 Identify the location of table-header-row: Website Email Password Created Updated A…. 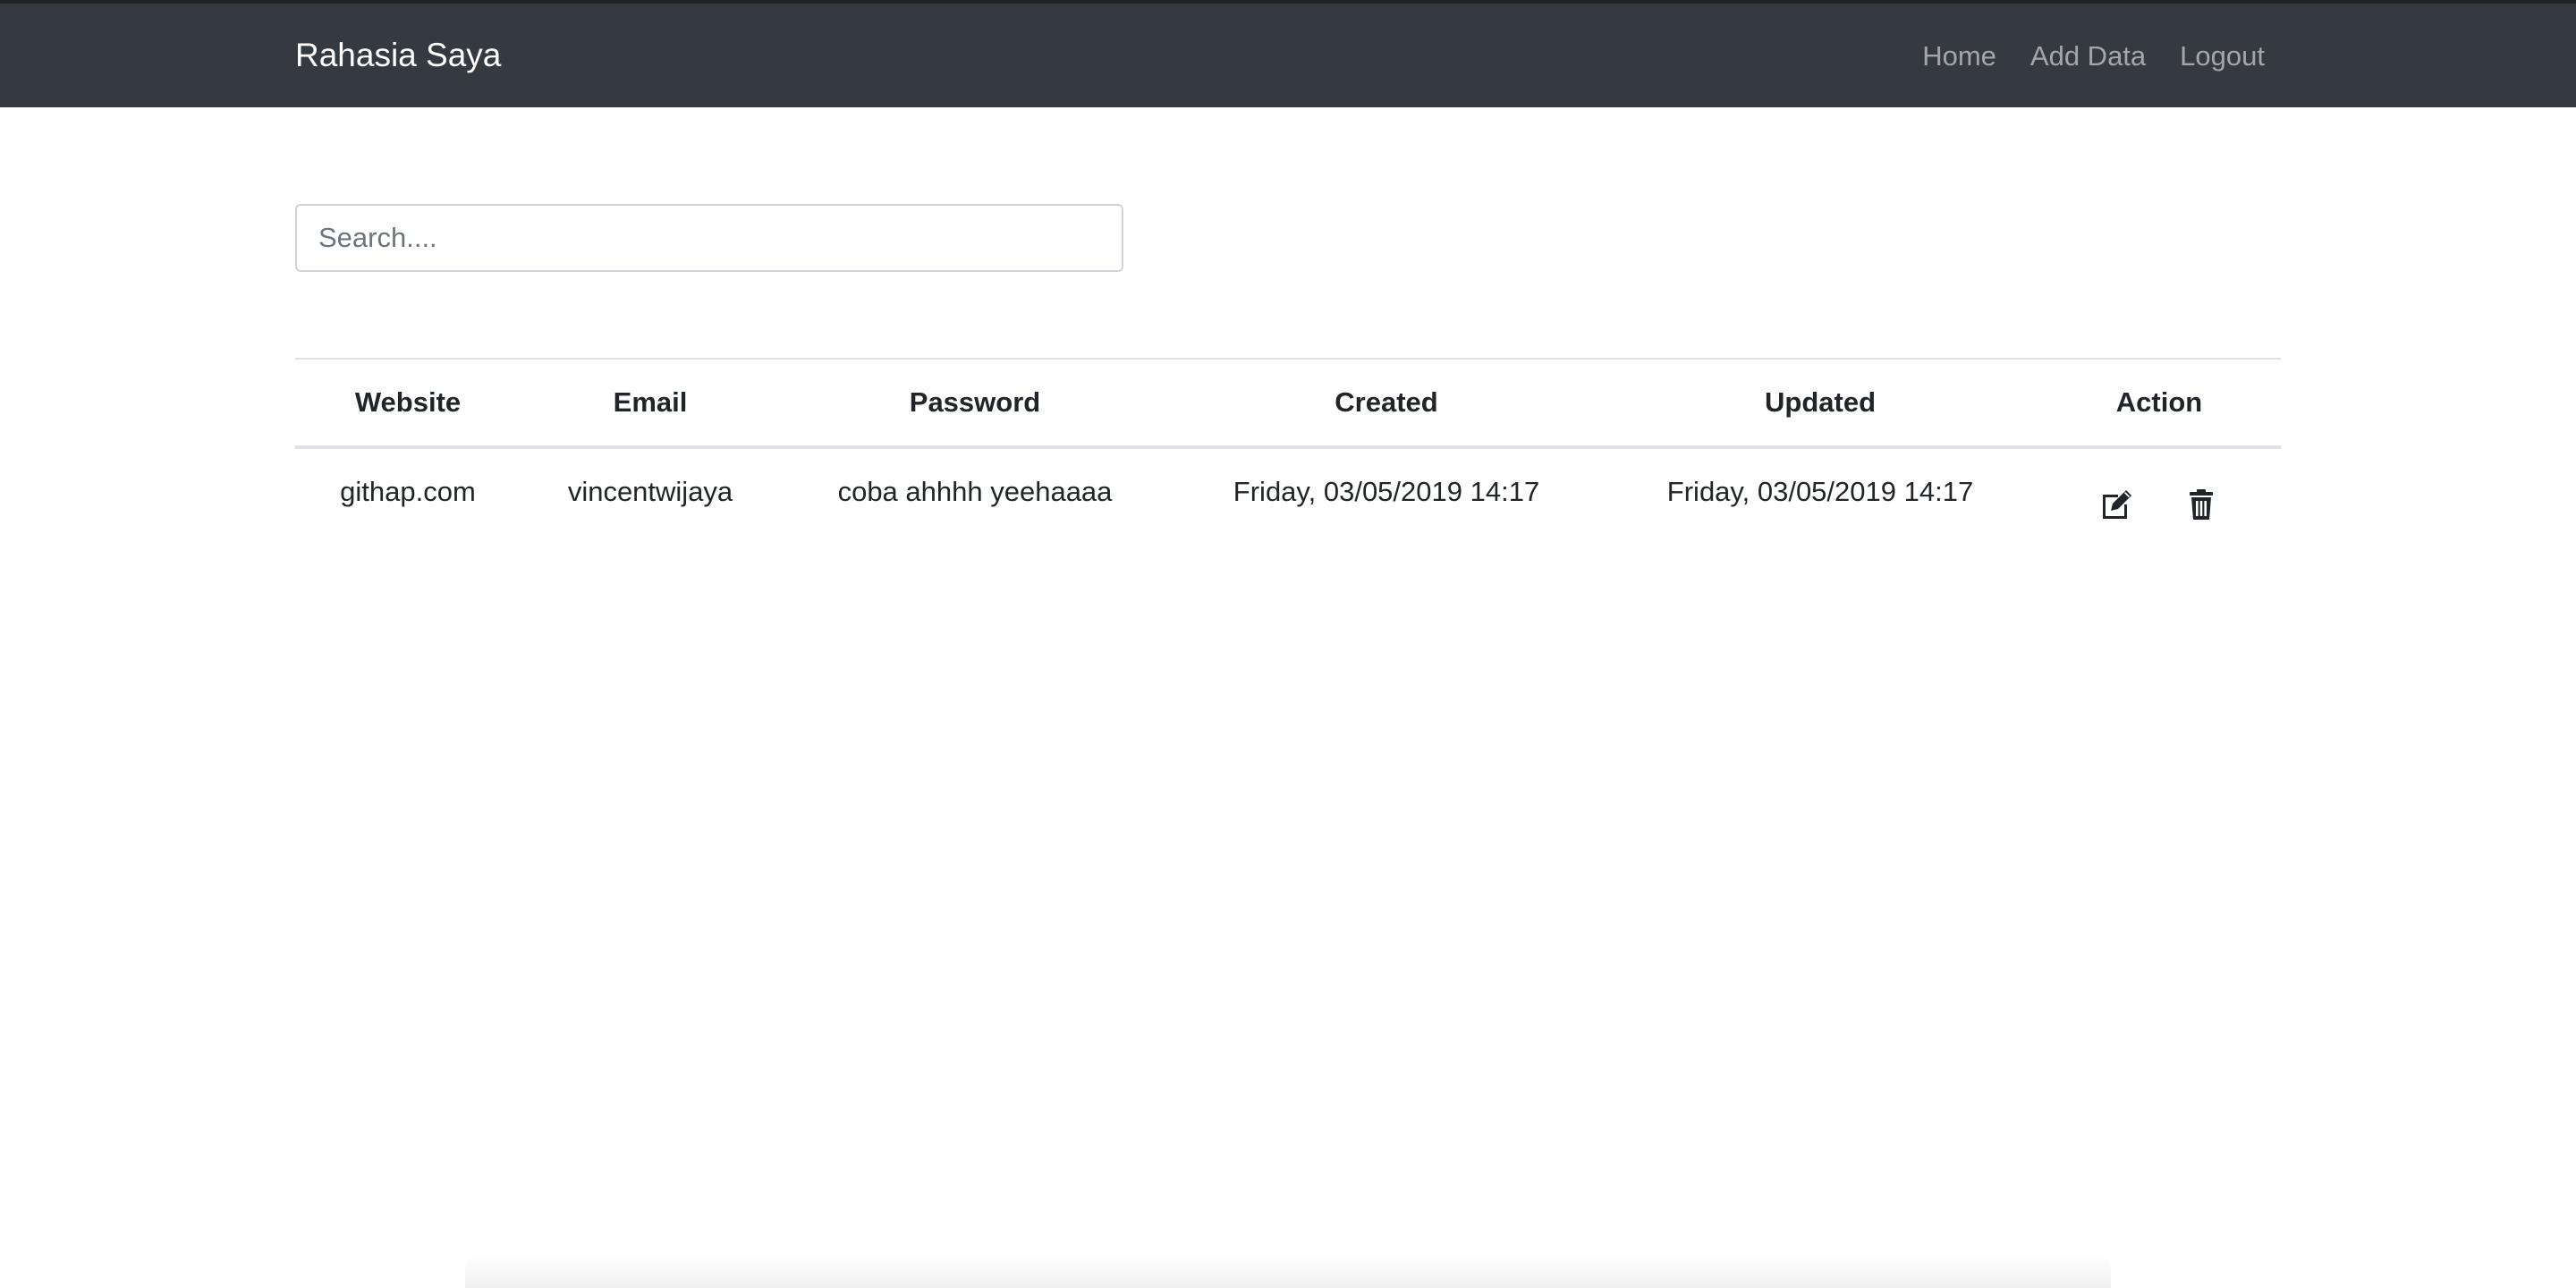
(1288, 403).